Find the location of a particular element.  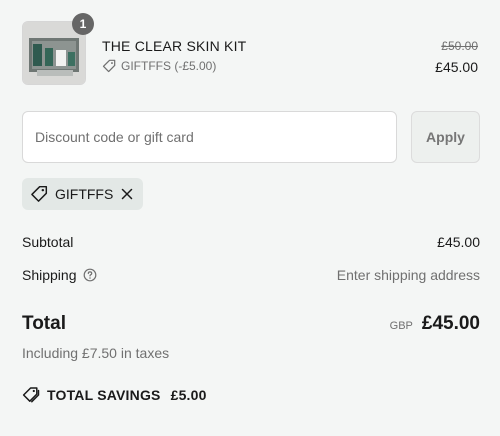

total-amount-group: GBP £45.00 is located at coordinates (435, 324).